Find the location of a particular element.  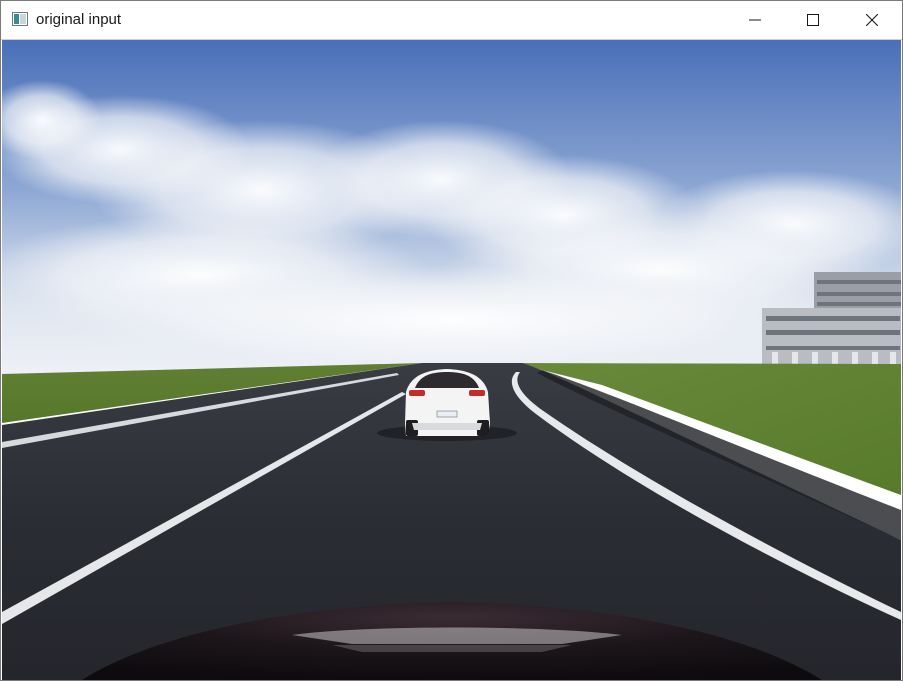

maximize-button is located at coordinates (813, 20).